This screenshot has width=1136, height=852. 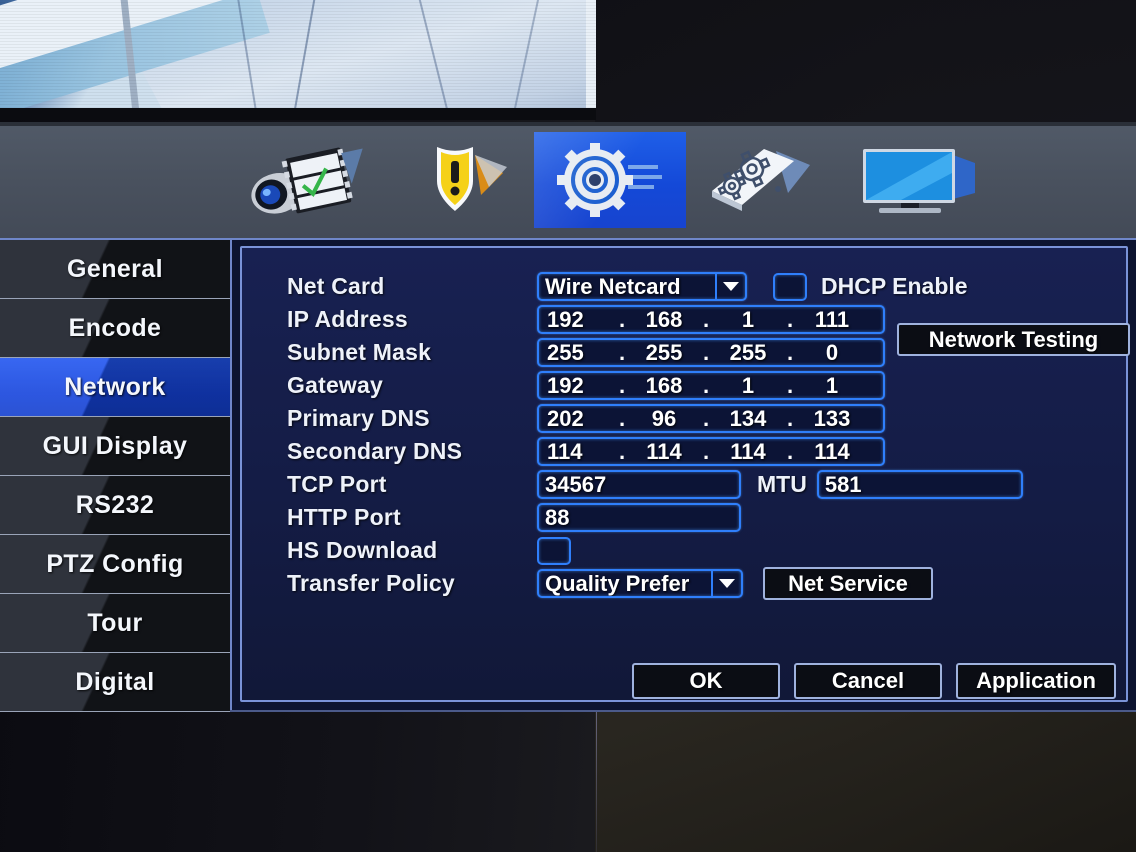 What do you see at coordinates (613, 286) in the screenshot?
I see `net-card-value: Wire Netcard` at bounding box center [613, 286].